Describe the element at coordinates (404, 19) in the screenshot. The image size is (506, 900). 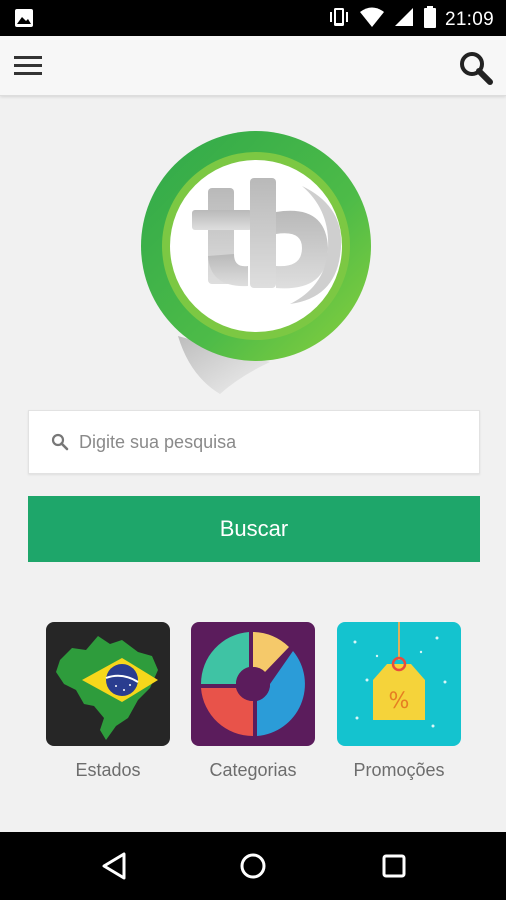
I see `signal-icon` at that location.